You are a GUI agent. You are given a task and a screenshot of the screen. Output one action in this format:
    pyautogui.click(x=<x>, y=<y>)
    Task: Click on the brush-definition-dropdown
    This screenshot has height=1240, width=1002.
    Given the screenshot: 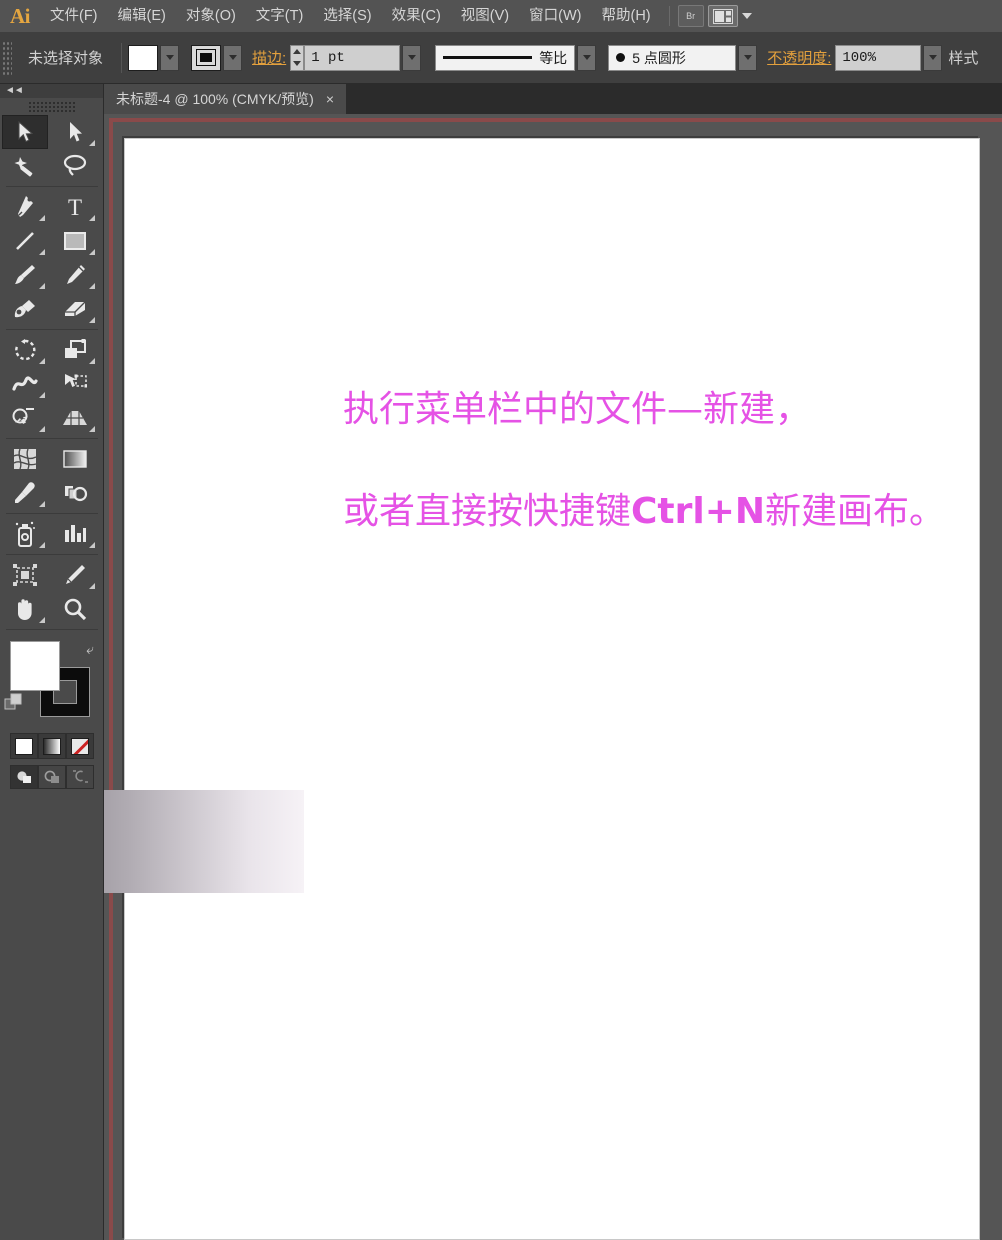 What is the action you would take?
    pyautogui.click(x=748, y=57)
    